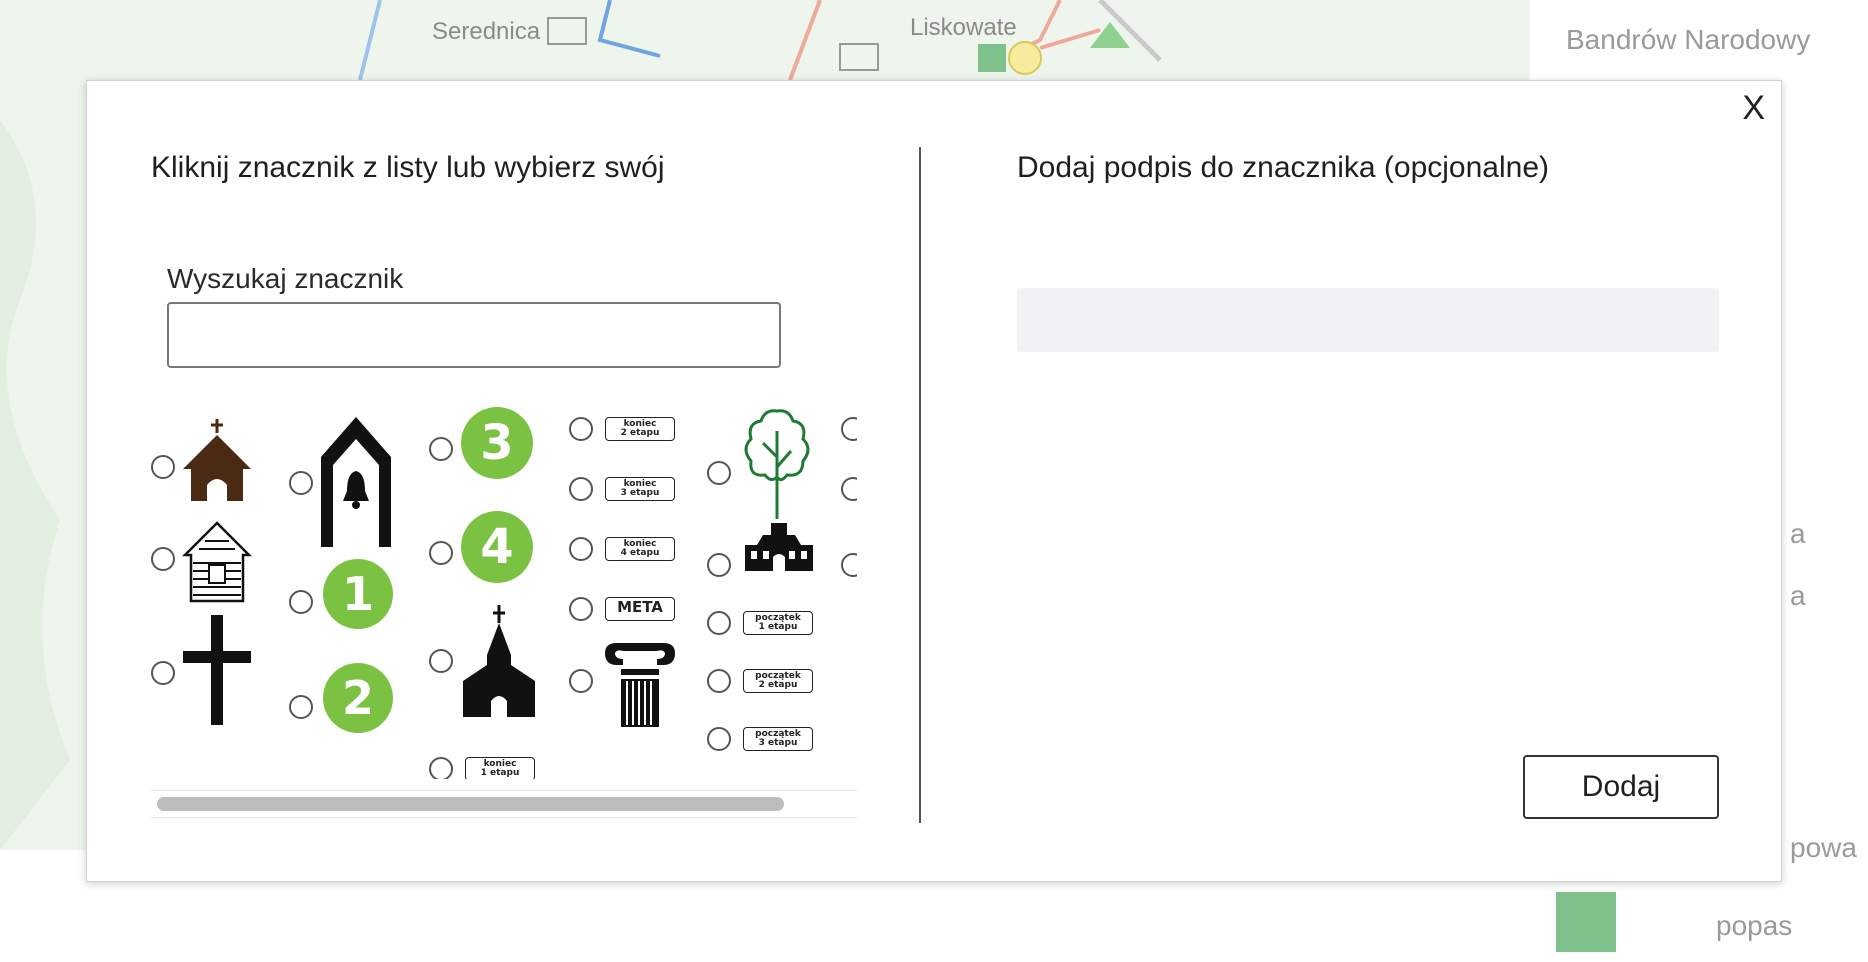 Image resolution: width=1868 pixels, height=962 pixels. Describe the element at coordinates (1586, 922) in the screenshot. I see `popas-icon` at that location.